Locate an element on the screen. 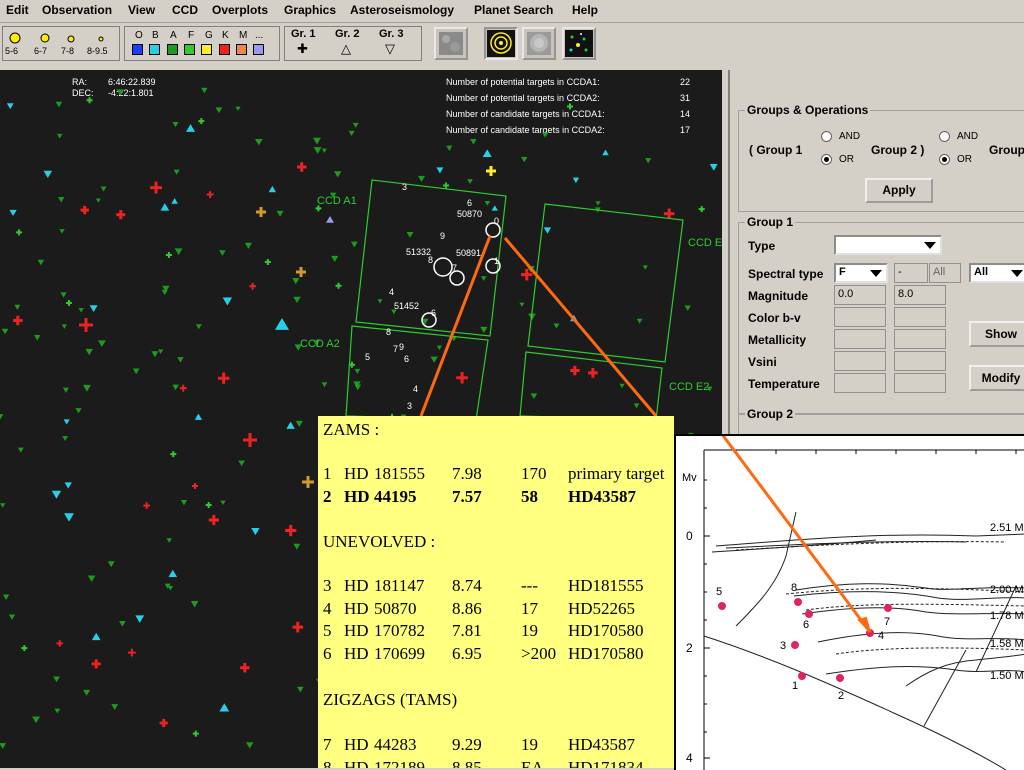 This screenshot has height=770, width=1024. spec-k: K is located at coordinates (225, 35).